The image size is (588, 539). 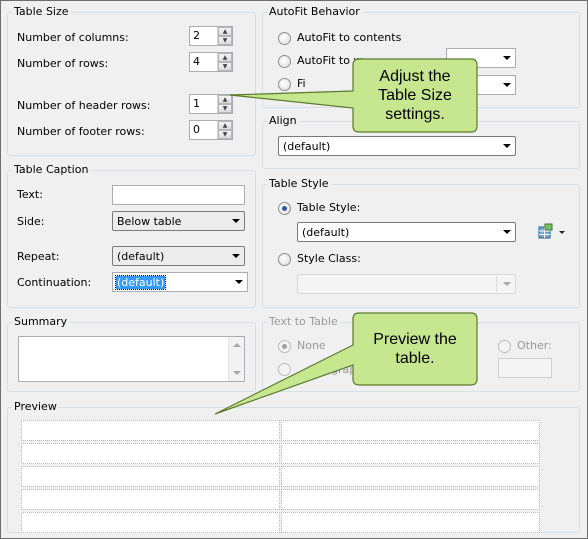 What do you see at coordinates (30, 194) in the screenshot?
I see `caption-text-label: Text:` at bounding box center [30, 194].